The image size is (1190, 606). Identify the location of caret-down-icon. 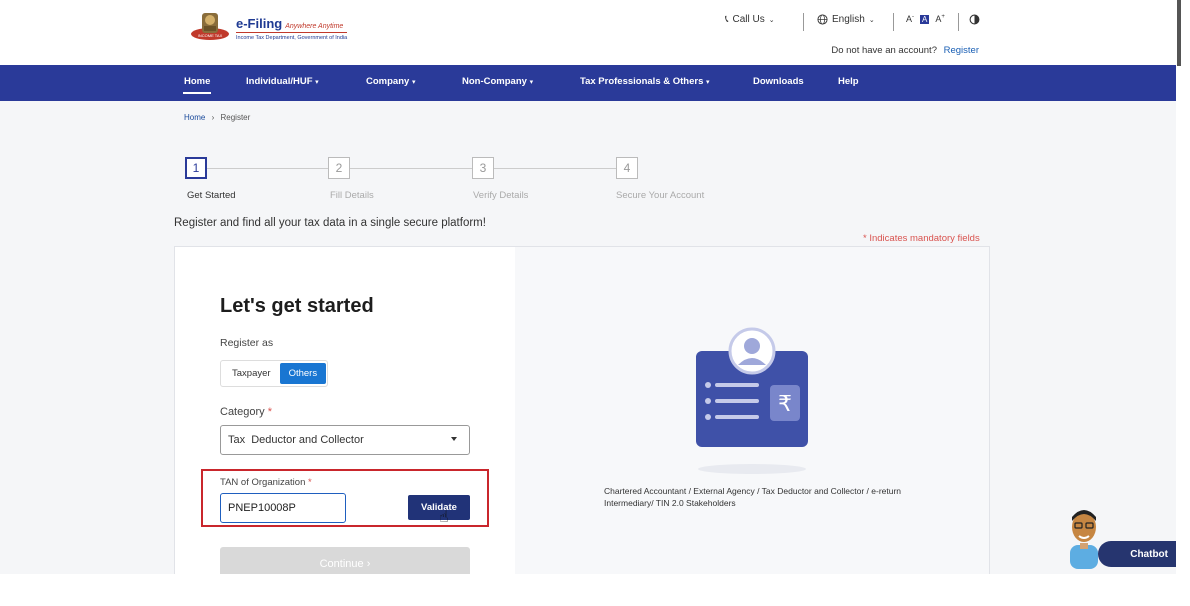
(454, 439).